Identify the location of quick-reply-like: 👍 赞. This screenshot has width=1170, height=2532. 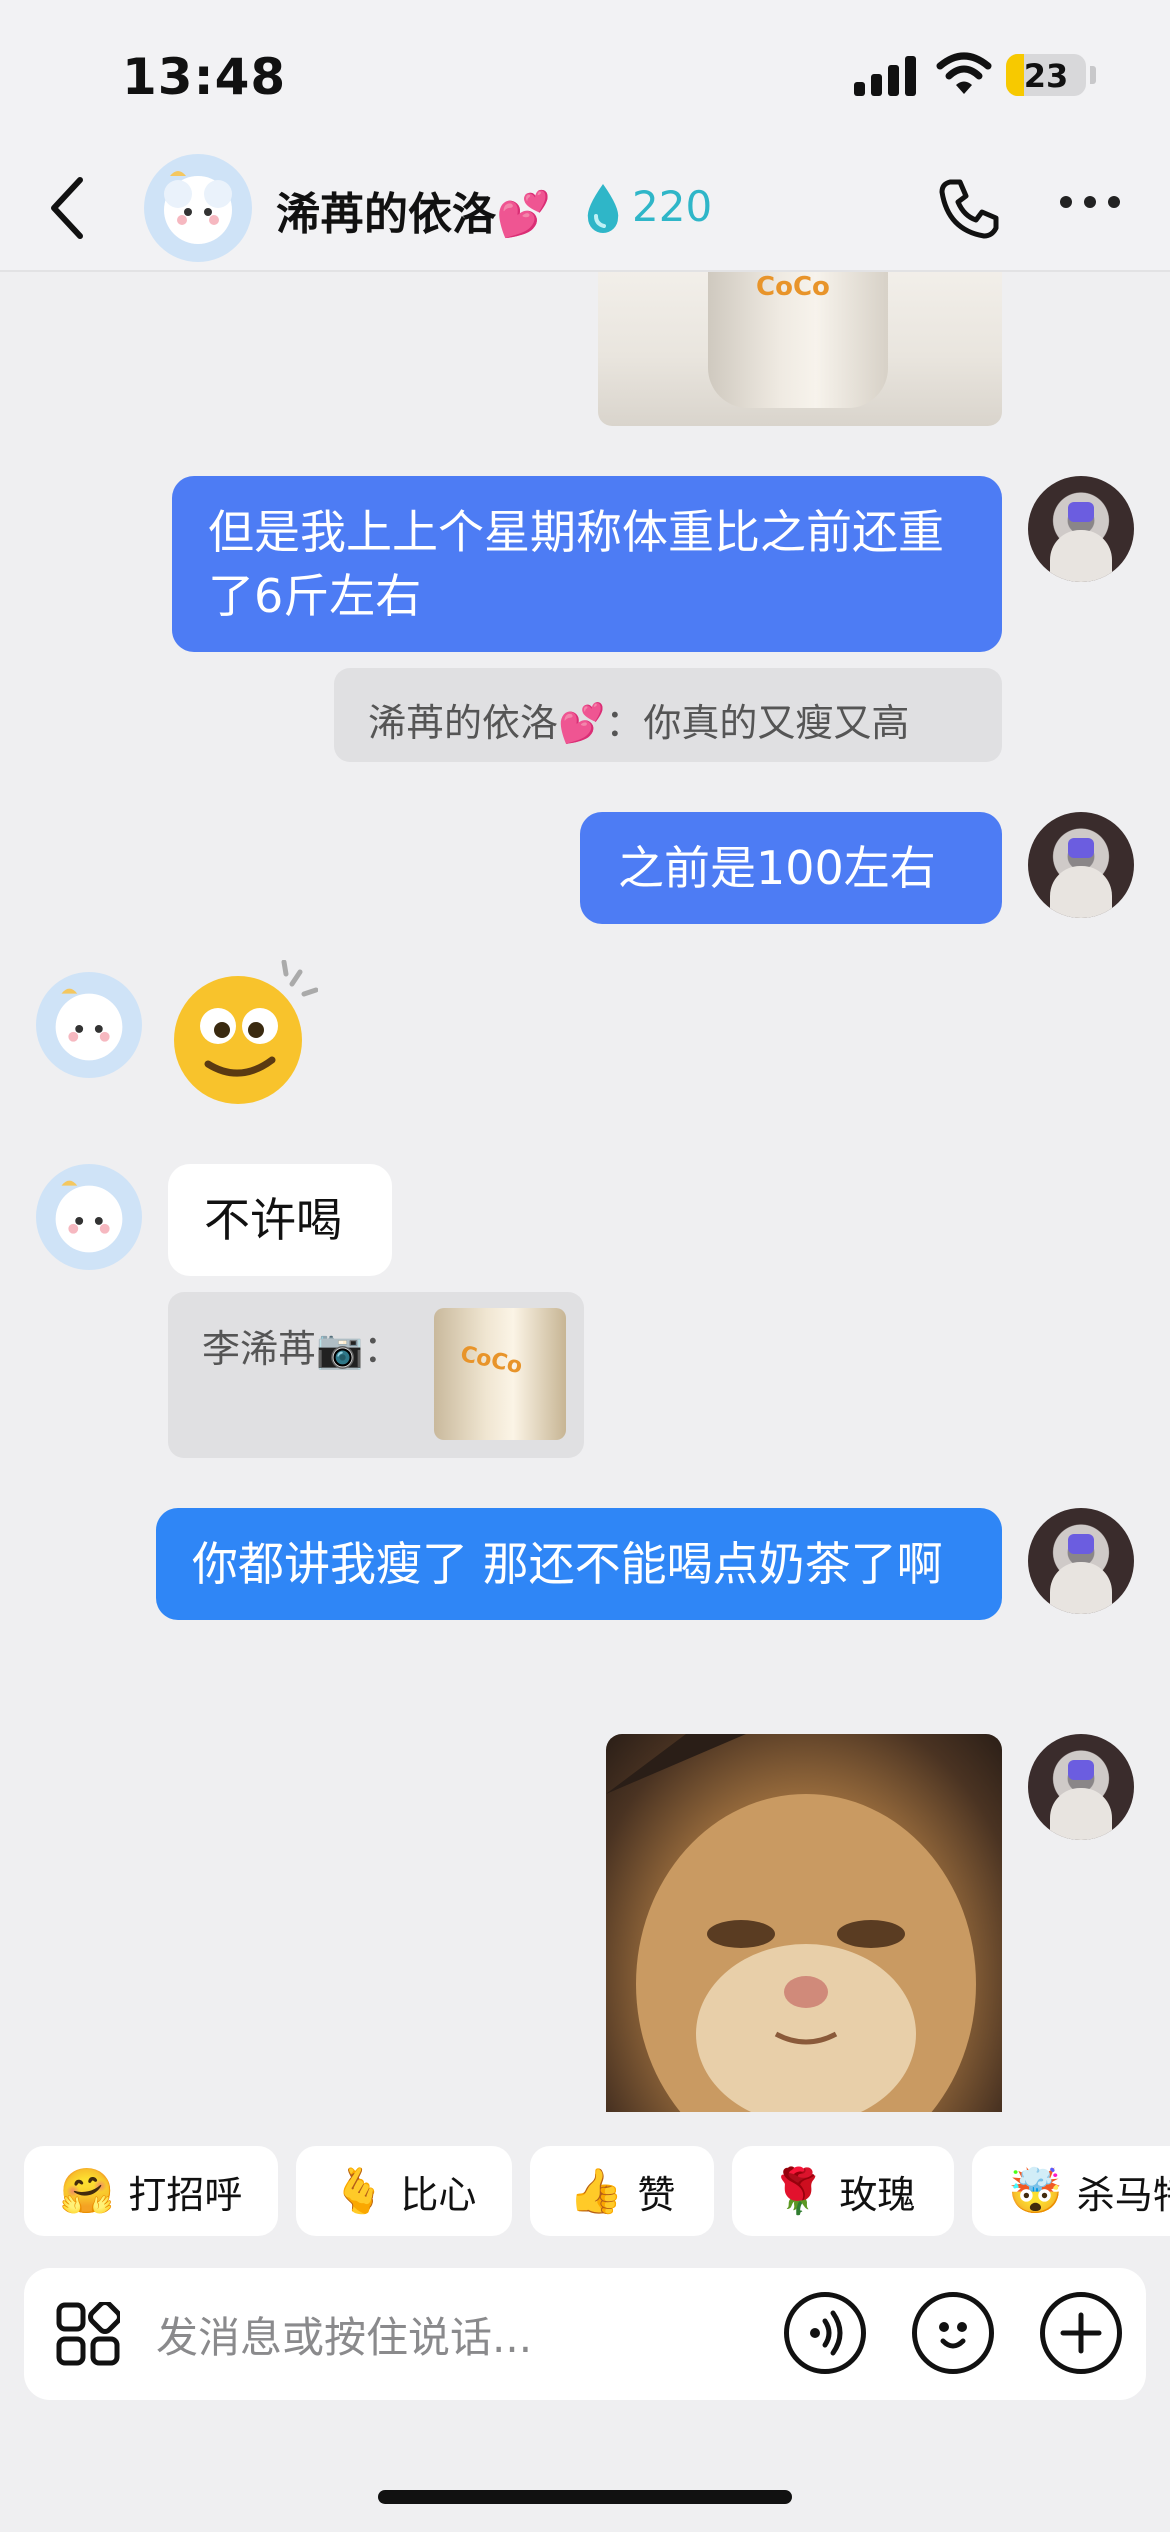
(622, 2191).